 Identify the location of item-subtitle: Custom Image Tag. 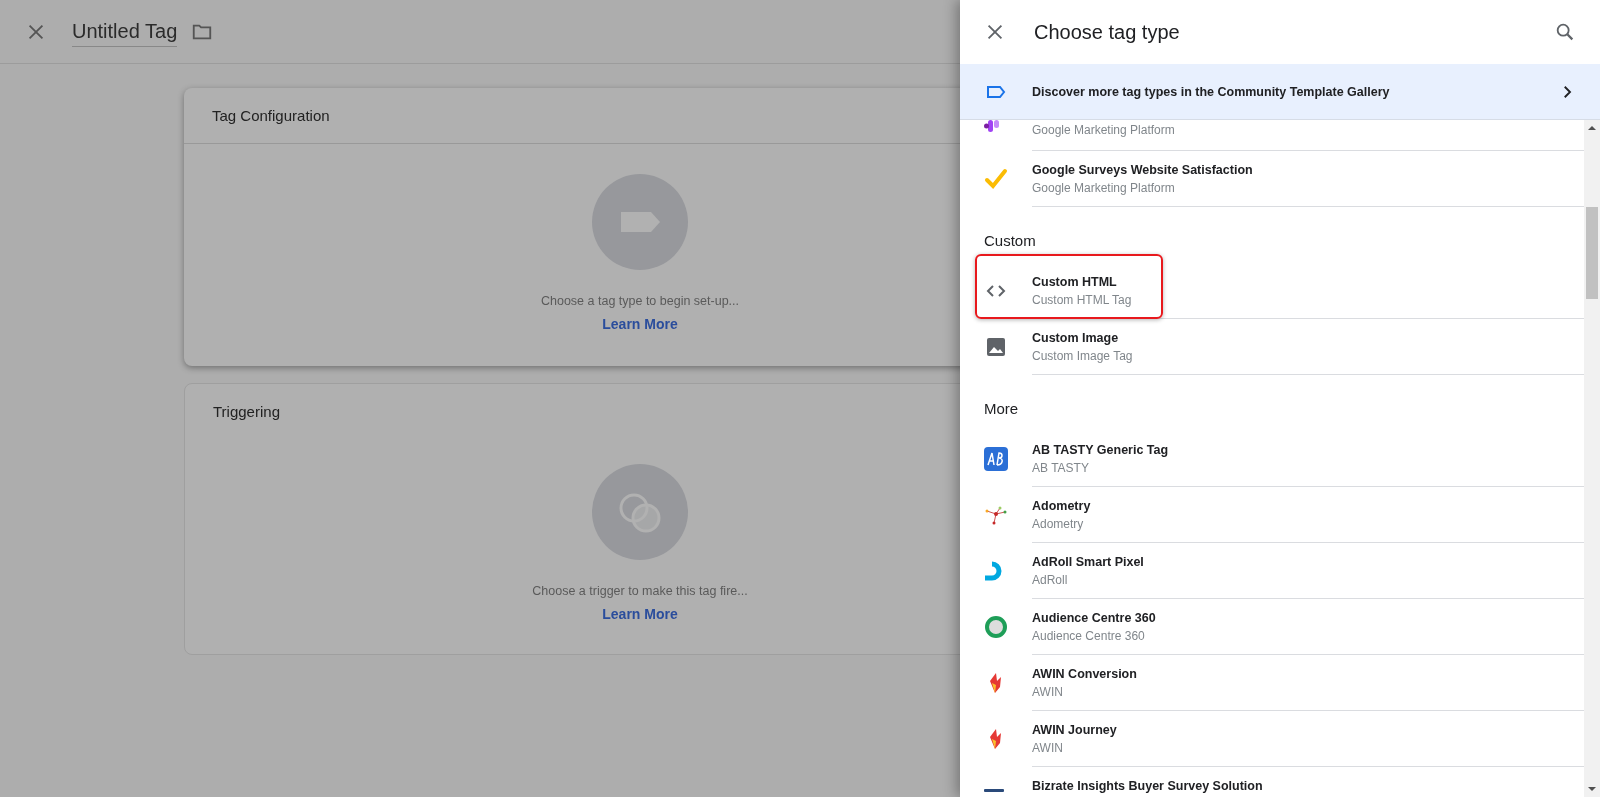
(1083, 356).